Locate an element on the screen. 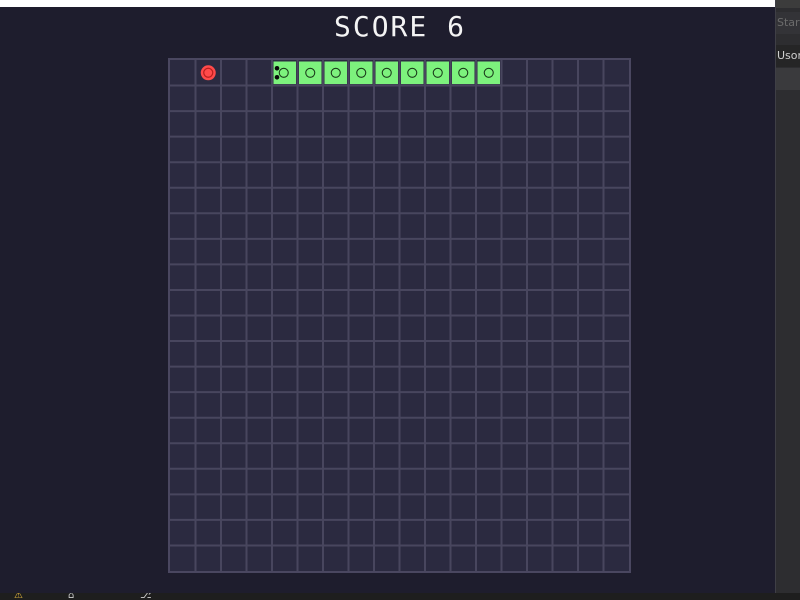 Image resolution: width=800 pixels, height=600 pixels. status-bar: ⚠ ⌂ ⎇ is located at coordinates (400, 596).